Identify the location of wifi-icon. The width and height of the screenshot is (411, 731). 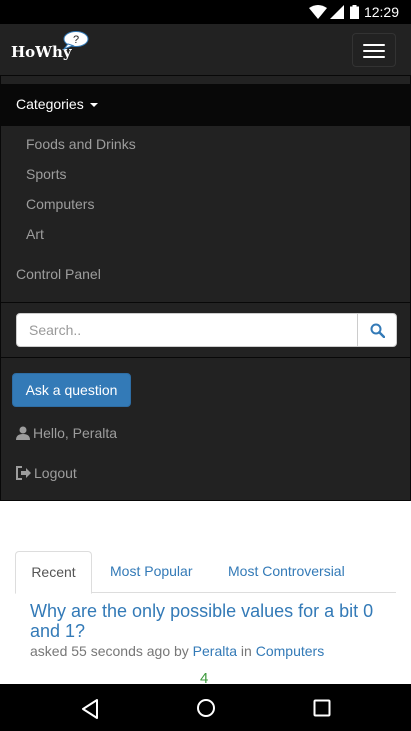
(318, 12).